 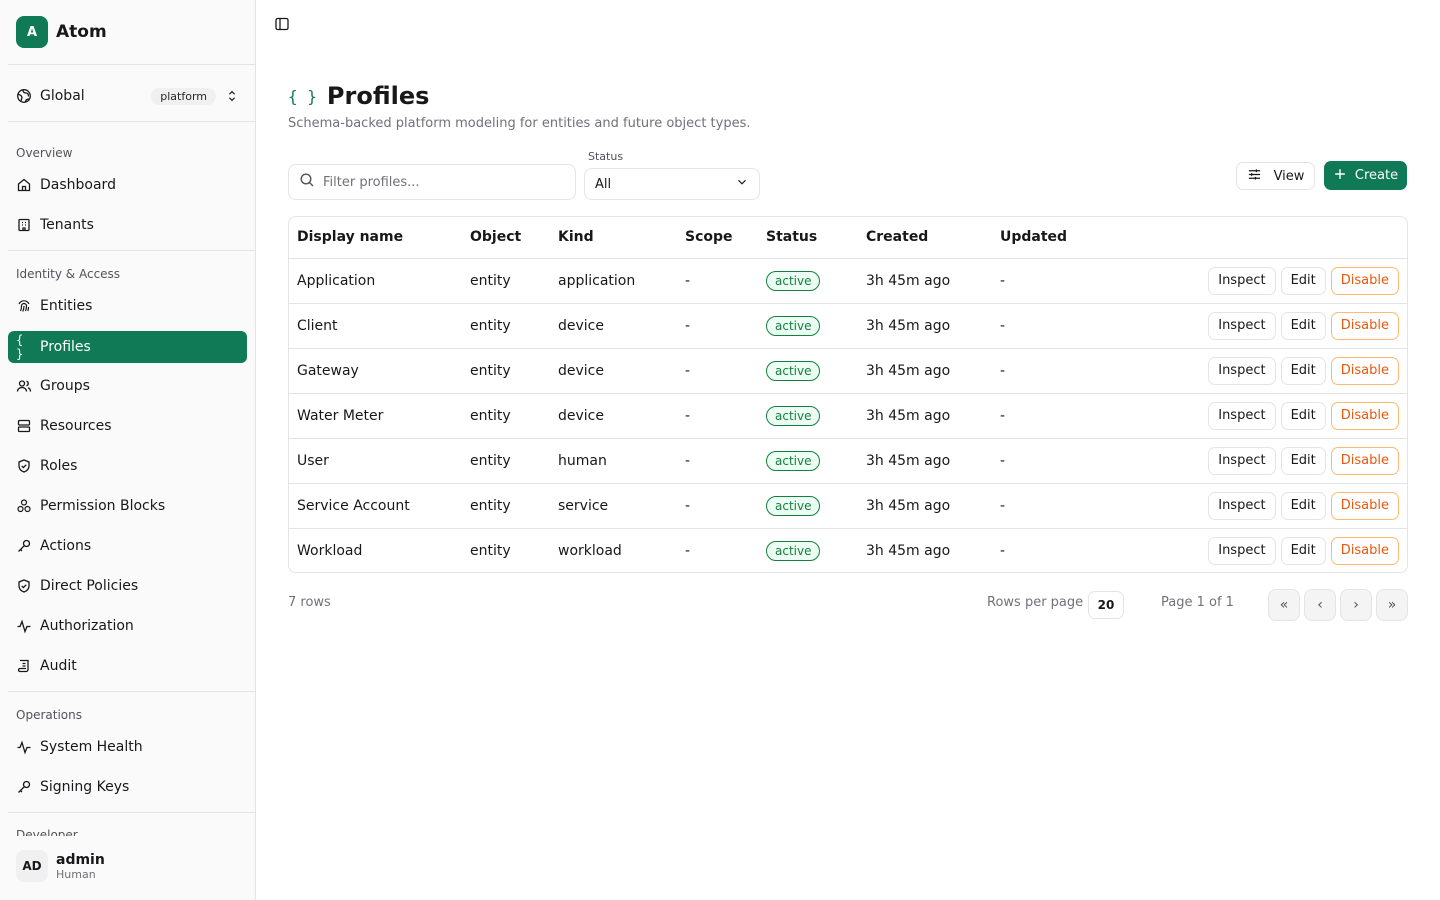 I want to click on sidebar-item-tenants: Tenants, so click(x=127, y=225).